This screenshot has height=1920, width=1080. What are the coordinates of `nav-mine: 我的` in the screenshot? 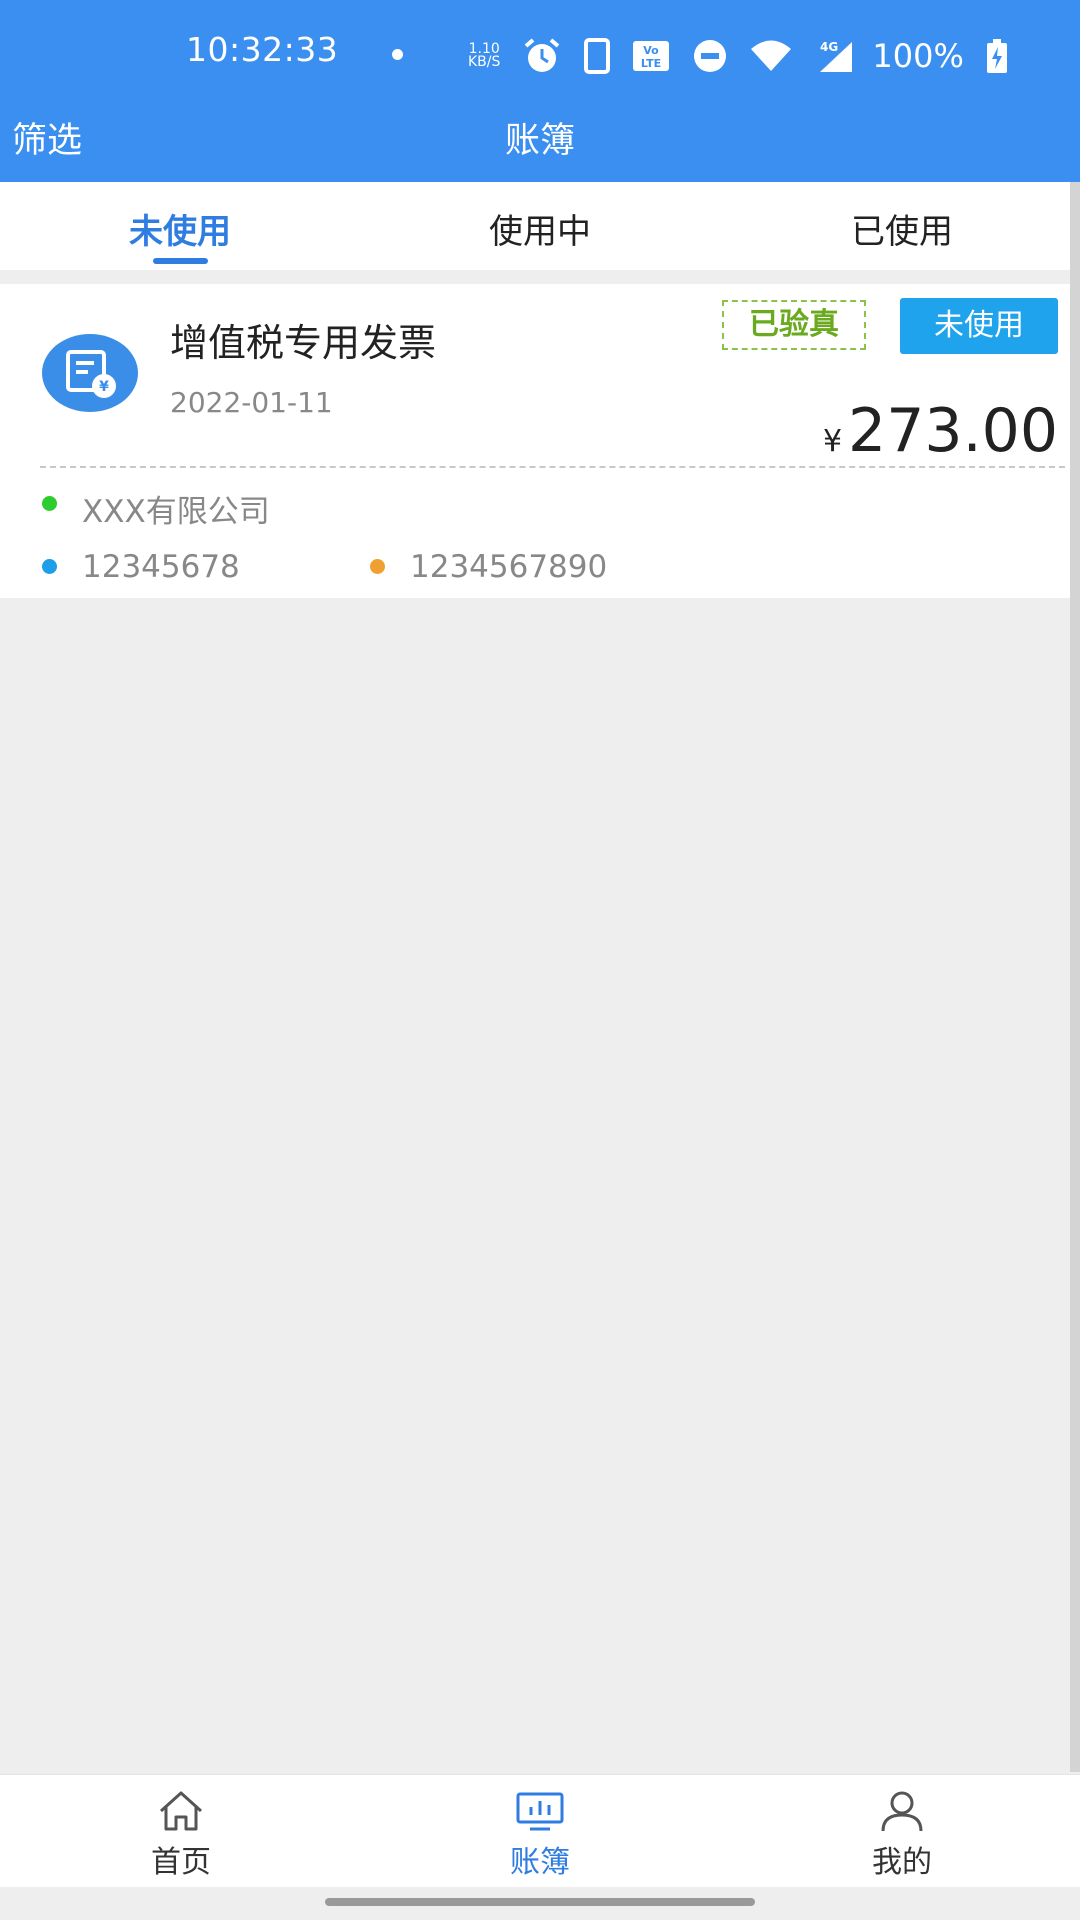 It's located at (902, 1835).